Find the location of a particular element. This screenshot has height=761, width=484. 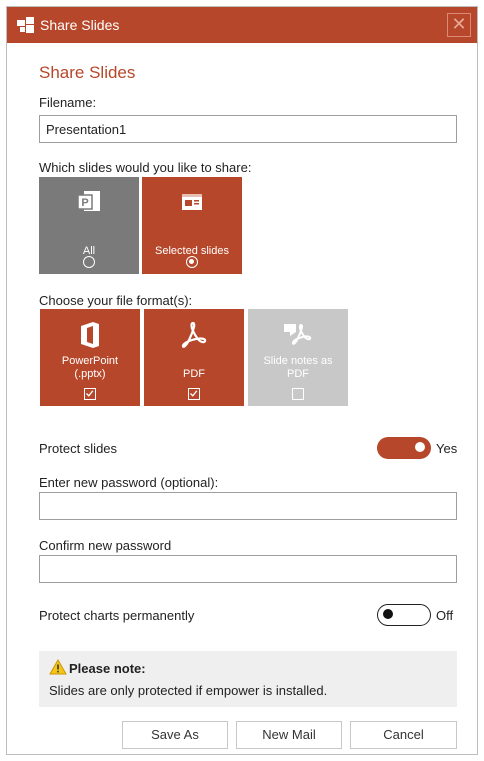

format-option-notes-pdf-label-line2: PDF is located at coordinates (298, 374).